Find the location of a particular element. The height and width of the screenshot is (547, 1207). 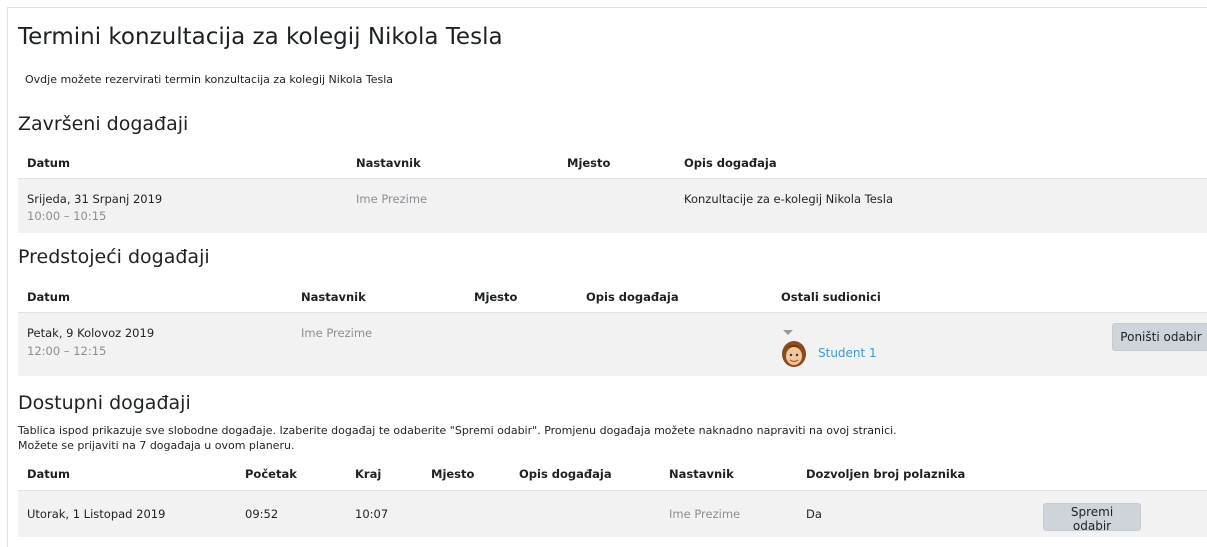

available-header-location: Mjesto is located at coordinates (453, 474).